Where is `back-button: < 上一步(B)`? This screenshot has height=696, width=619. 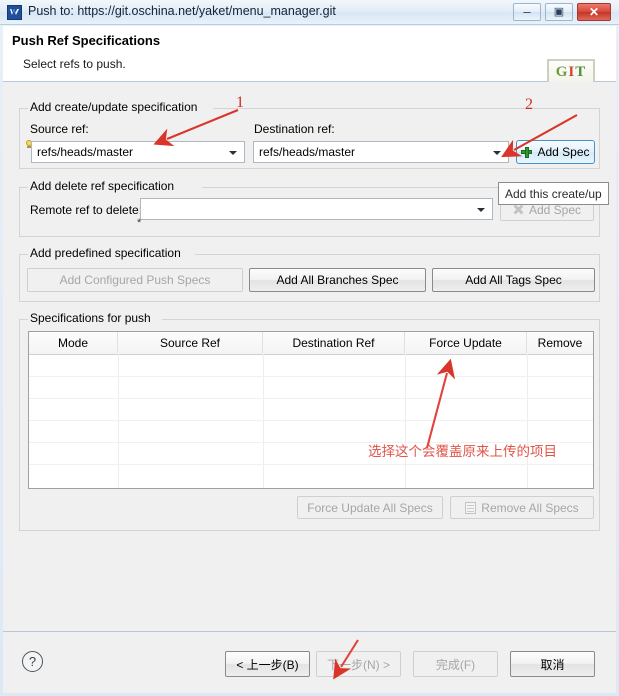 back-button: < 上一步(B) is located at coordinates (267, 664).